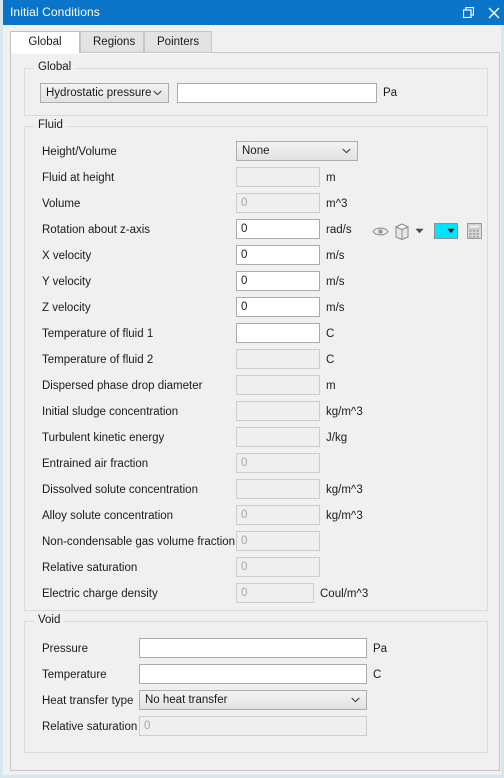 The height and width of the screenshot is (778, 504). What do you see at coordinates (74, 675) in the screenshot?
I see `void-temperature-label: Temperature` at bounding box center [74, 675].